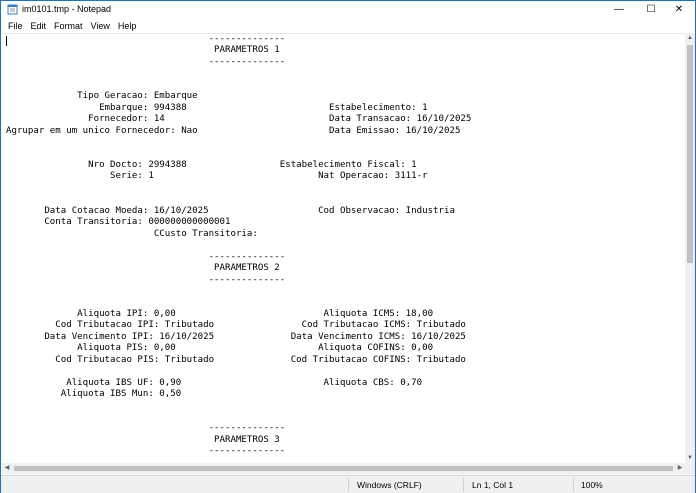  I want to click on scroll-left-icon: ◀, so click(7, 468).